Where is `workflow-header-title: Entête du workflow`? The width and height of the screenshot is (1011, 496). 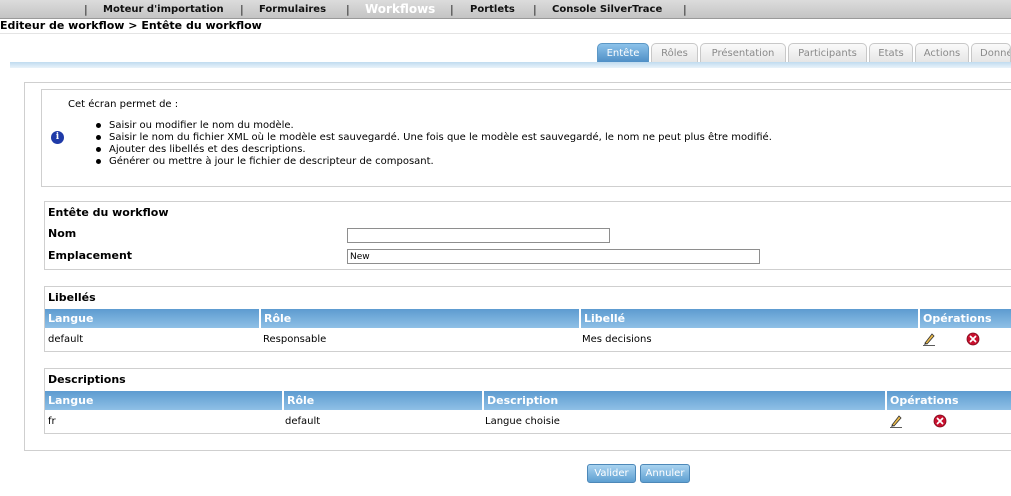
workflow-header-title: Entête du workflow is located at coordinates (108, 212).